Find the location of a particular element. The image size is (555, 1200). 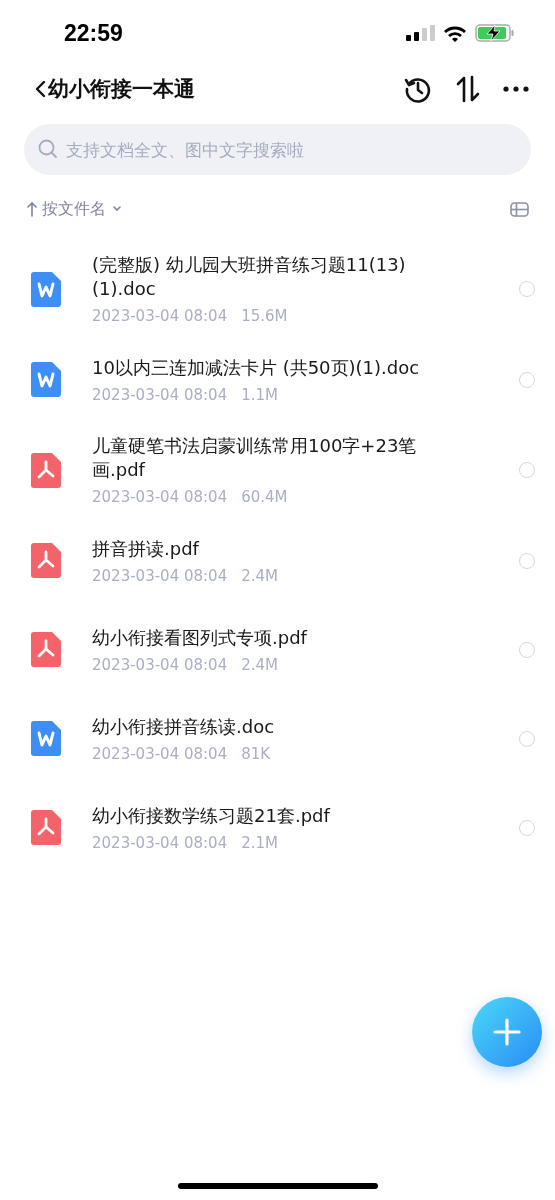

status-time: 22:59 is located at coordinates (93, 33).